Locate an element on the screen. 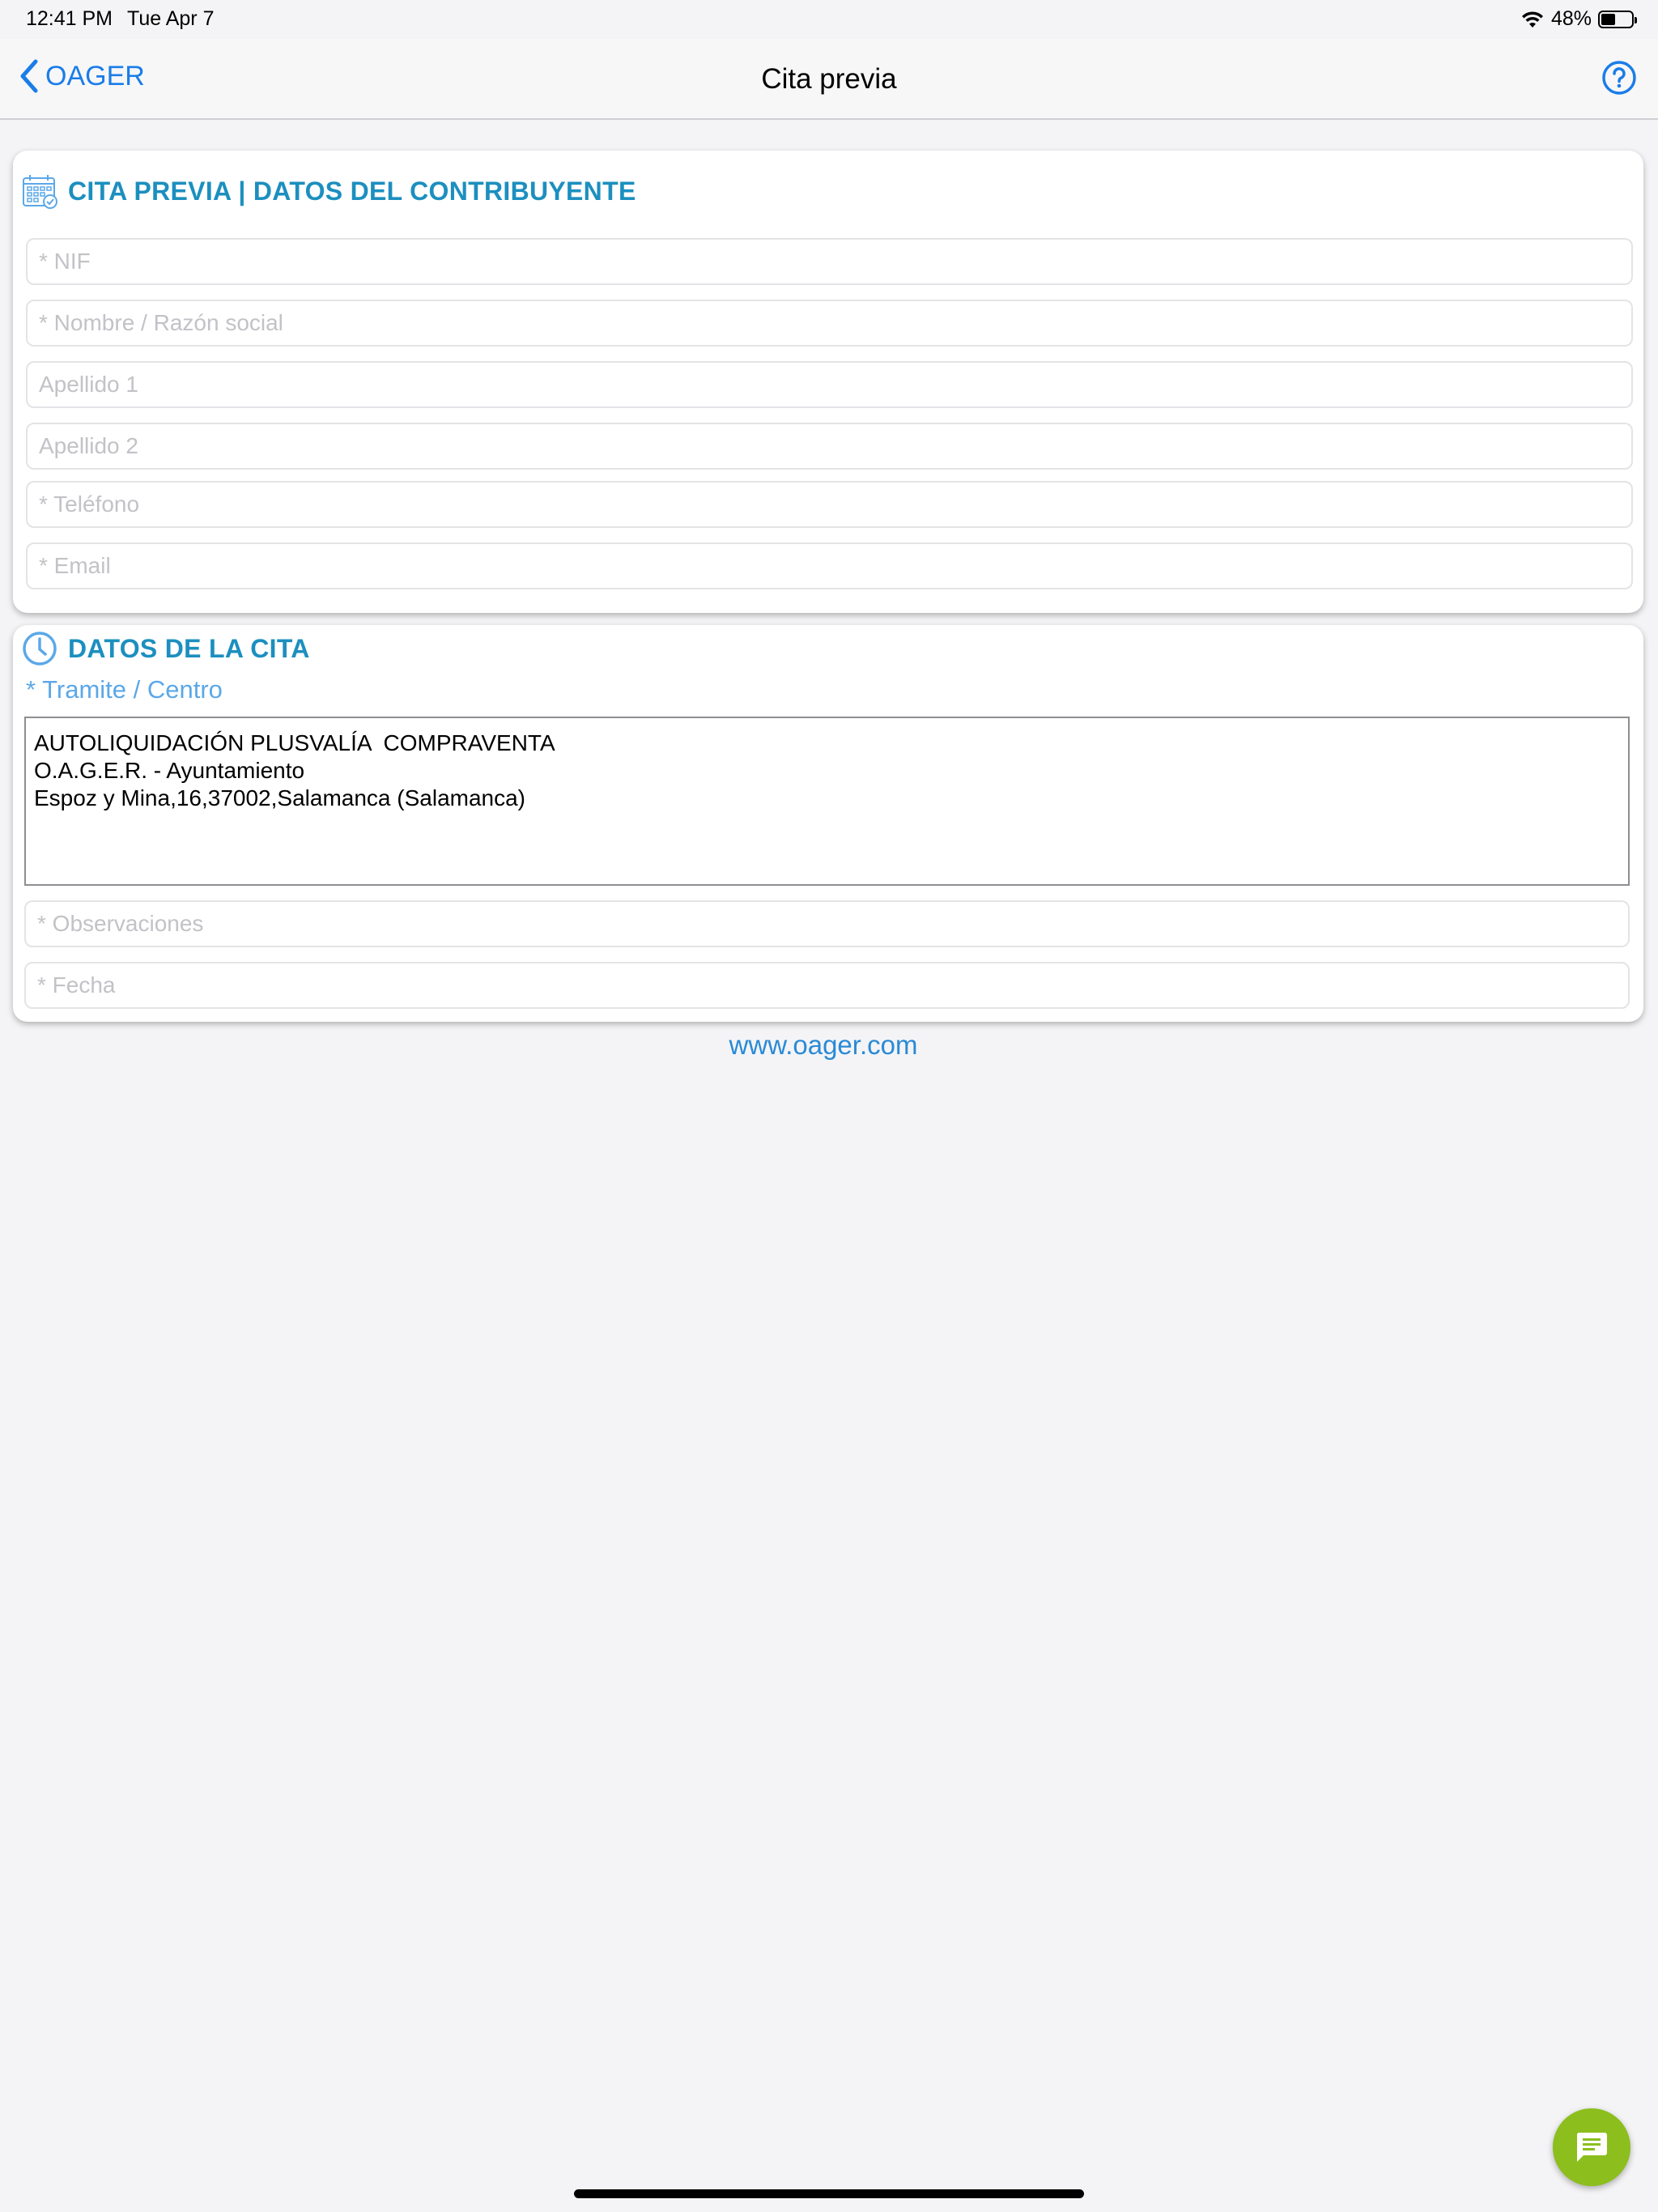  navigation-bar: OAGER Cita previa is located at coordinates (829, 79).